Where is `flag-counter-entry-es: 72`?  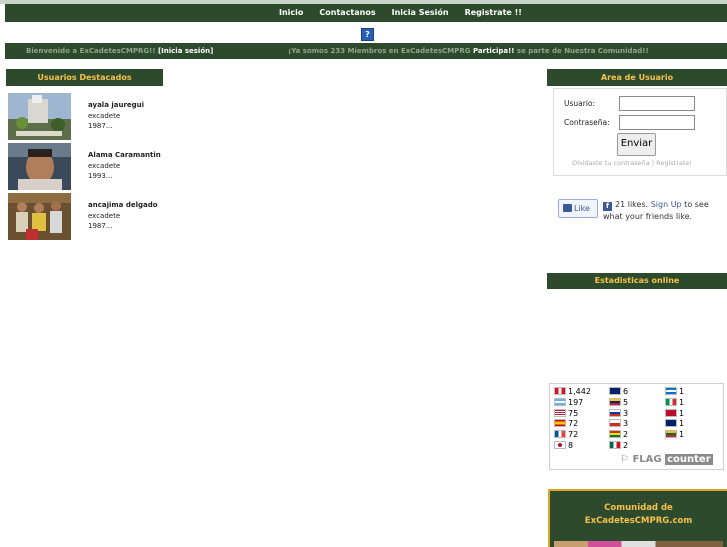 flag-counter-entry-es: 72 is located at coordinates (566, 423).